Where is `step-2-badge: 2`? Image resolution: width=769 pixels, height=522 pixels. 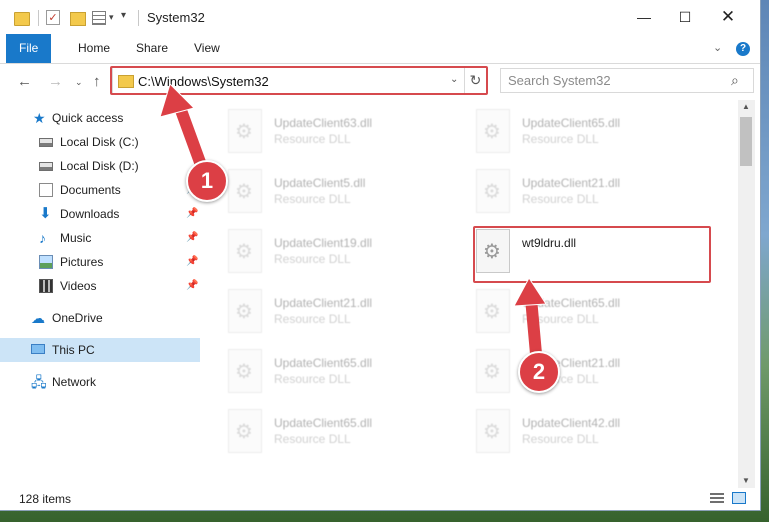
step-2-badge: 2 is located at coordinates (539, 372).